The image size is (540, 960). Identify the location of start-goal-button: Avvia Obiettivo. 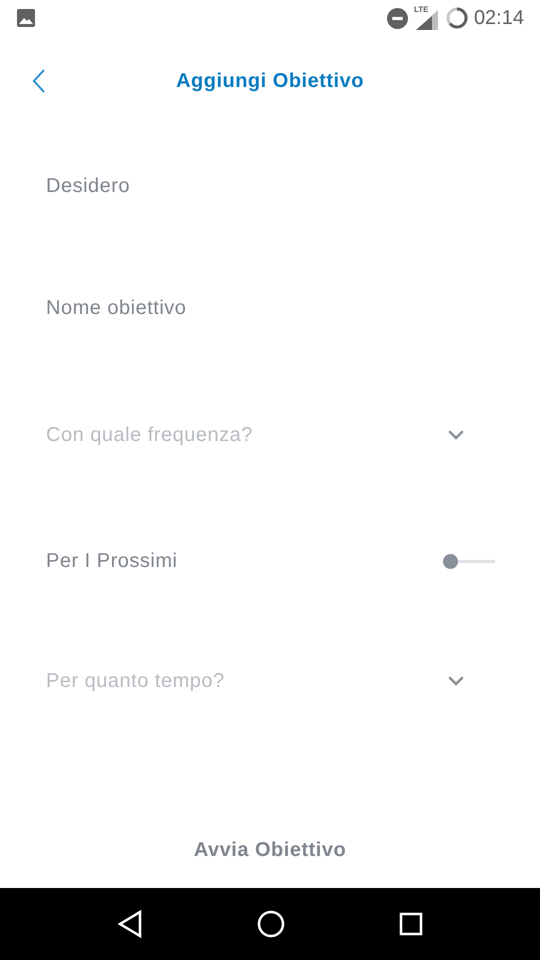
(270, 850).